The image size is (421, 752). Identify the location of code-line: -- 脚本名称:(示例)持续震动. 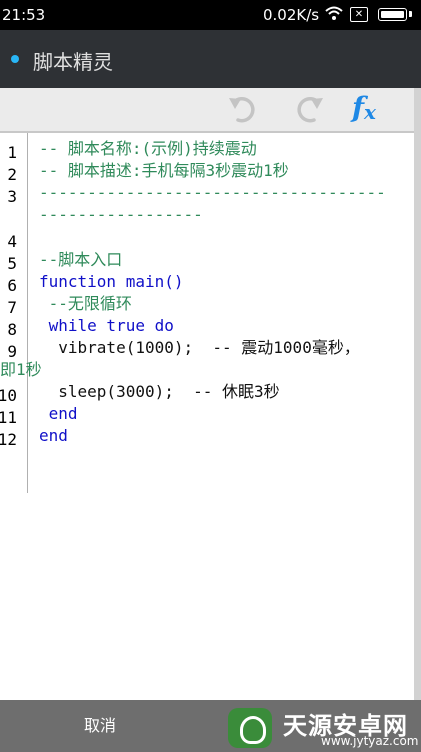
(148, 148).